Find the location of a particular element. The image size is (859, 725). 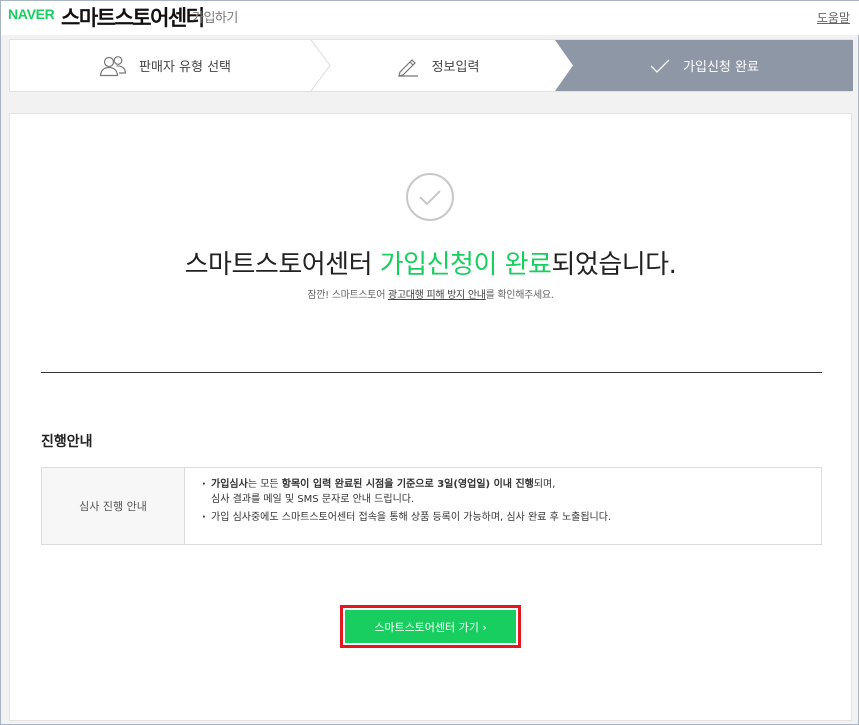

brand-title: 스마트스토어센터 is located at coordinates (133, 17).